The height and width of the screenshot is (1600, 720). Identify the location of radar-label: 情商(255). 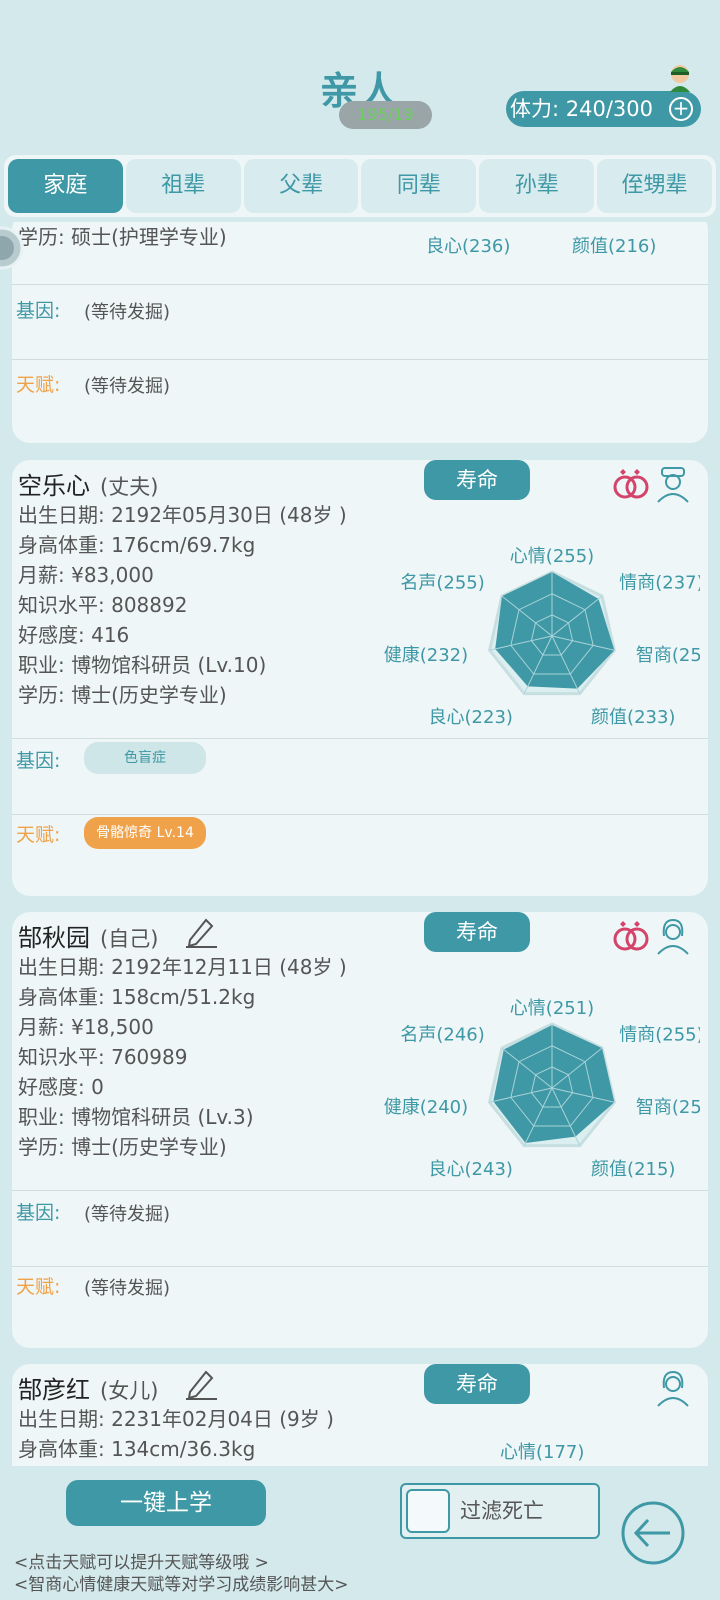
(659, 1034).